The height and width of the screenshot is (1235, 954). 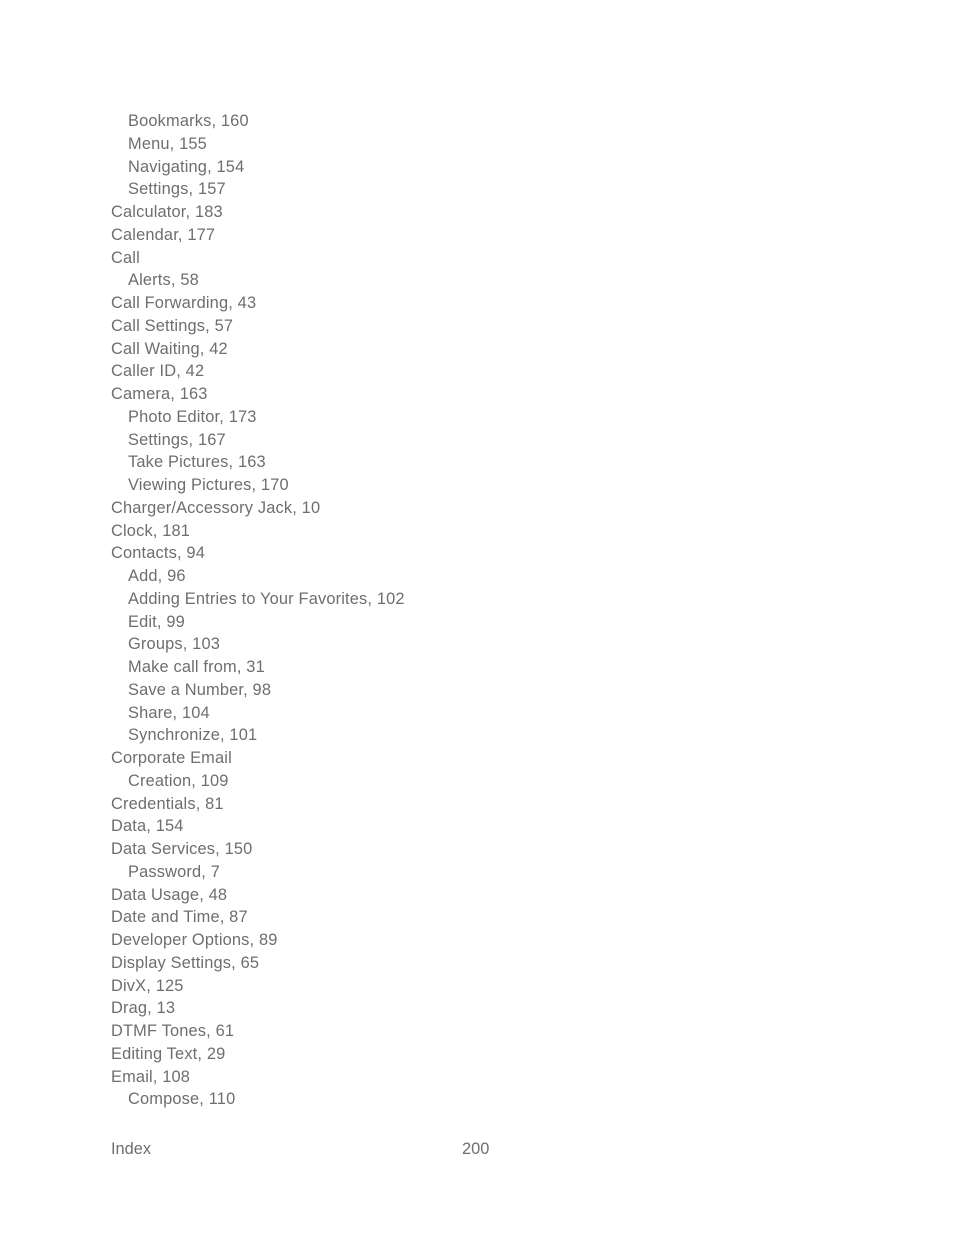 I want to click on index-entry: Share, 104, so click(x=169, y=712).